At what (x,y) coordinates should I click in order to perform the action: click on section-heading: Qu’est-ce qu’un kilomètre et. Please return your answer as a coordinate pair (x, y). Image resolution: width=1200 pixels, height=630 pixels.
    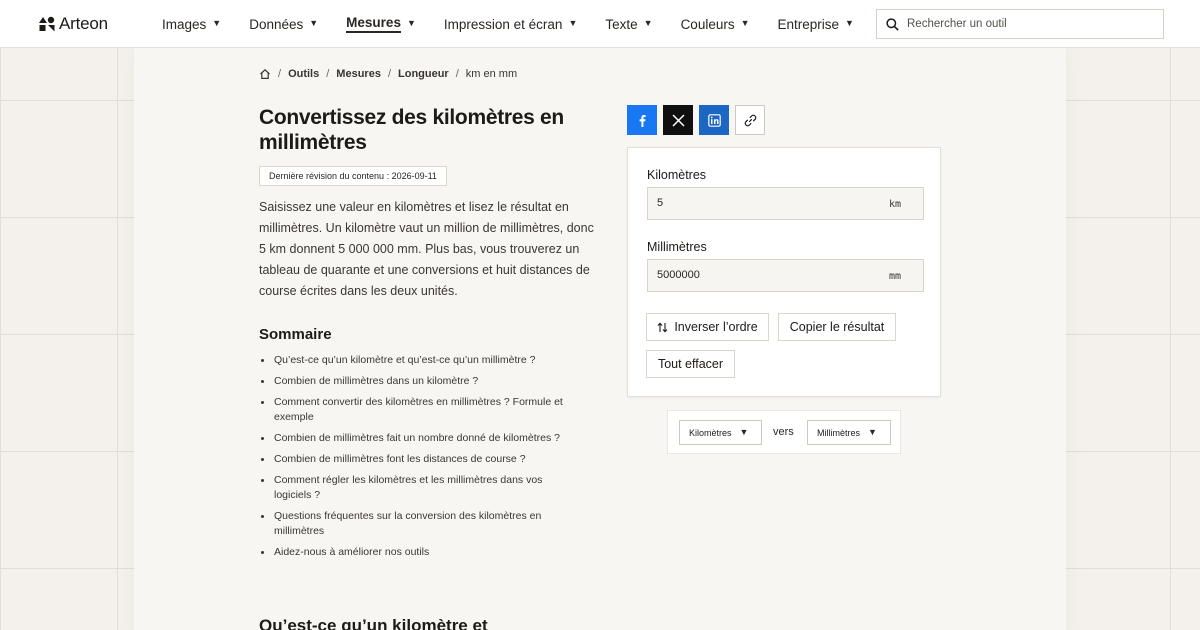
    Looking at the image, I should click on (373, 623).